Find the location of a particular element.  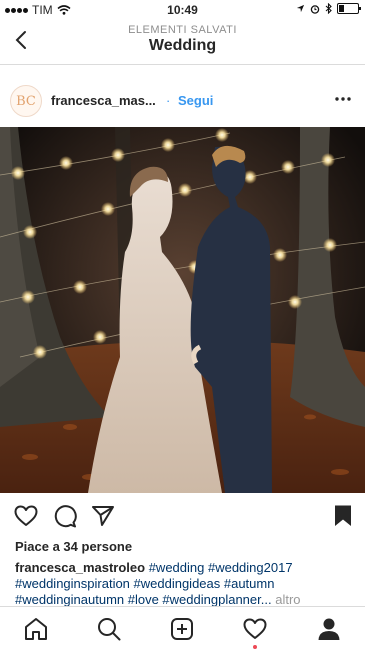

nav-header: ELEMENTI SALVATI Wedding is located at coordinates (182, 42).